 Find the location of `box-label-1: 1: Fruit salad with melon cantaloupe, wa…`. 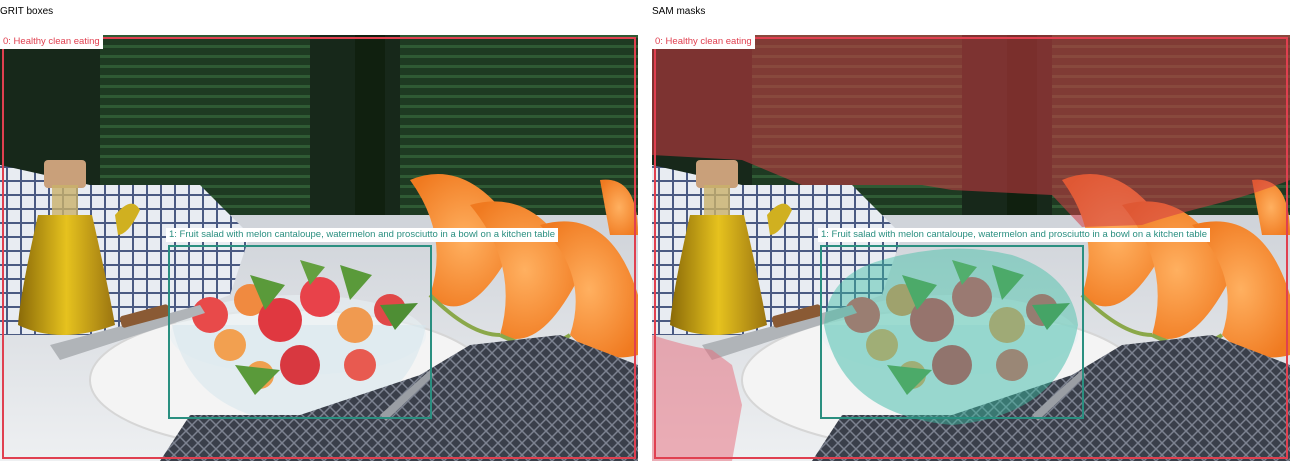

box-label-1: 1: Fruit salad with melon cantaloupe, wa… is located at coordinates (362, 235).